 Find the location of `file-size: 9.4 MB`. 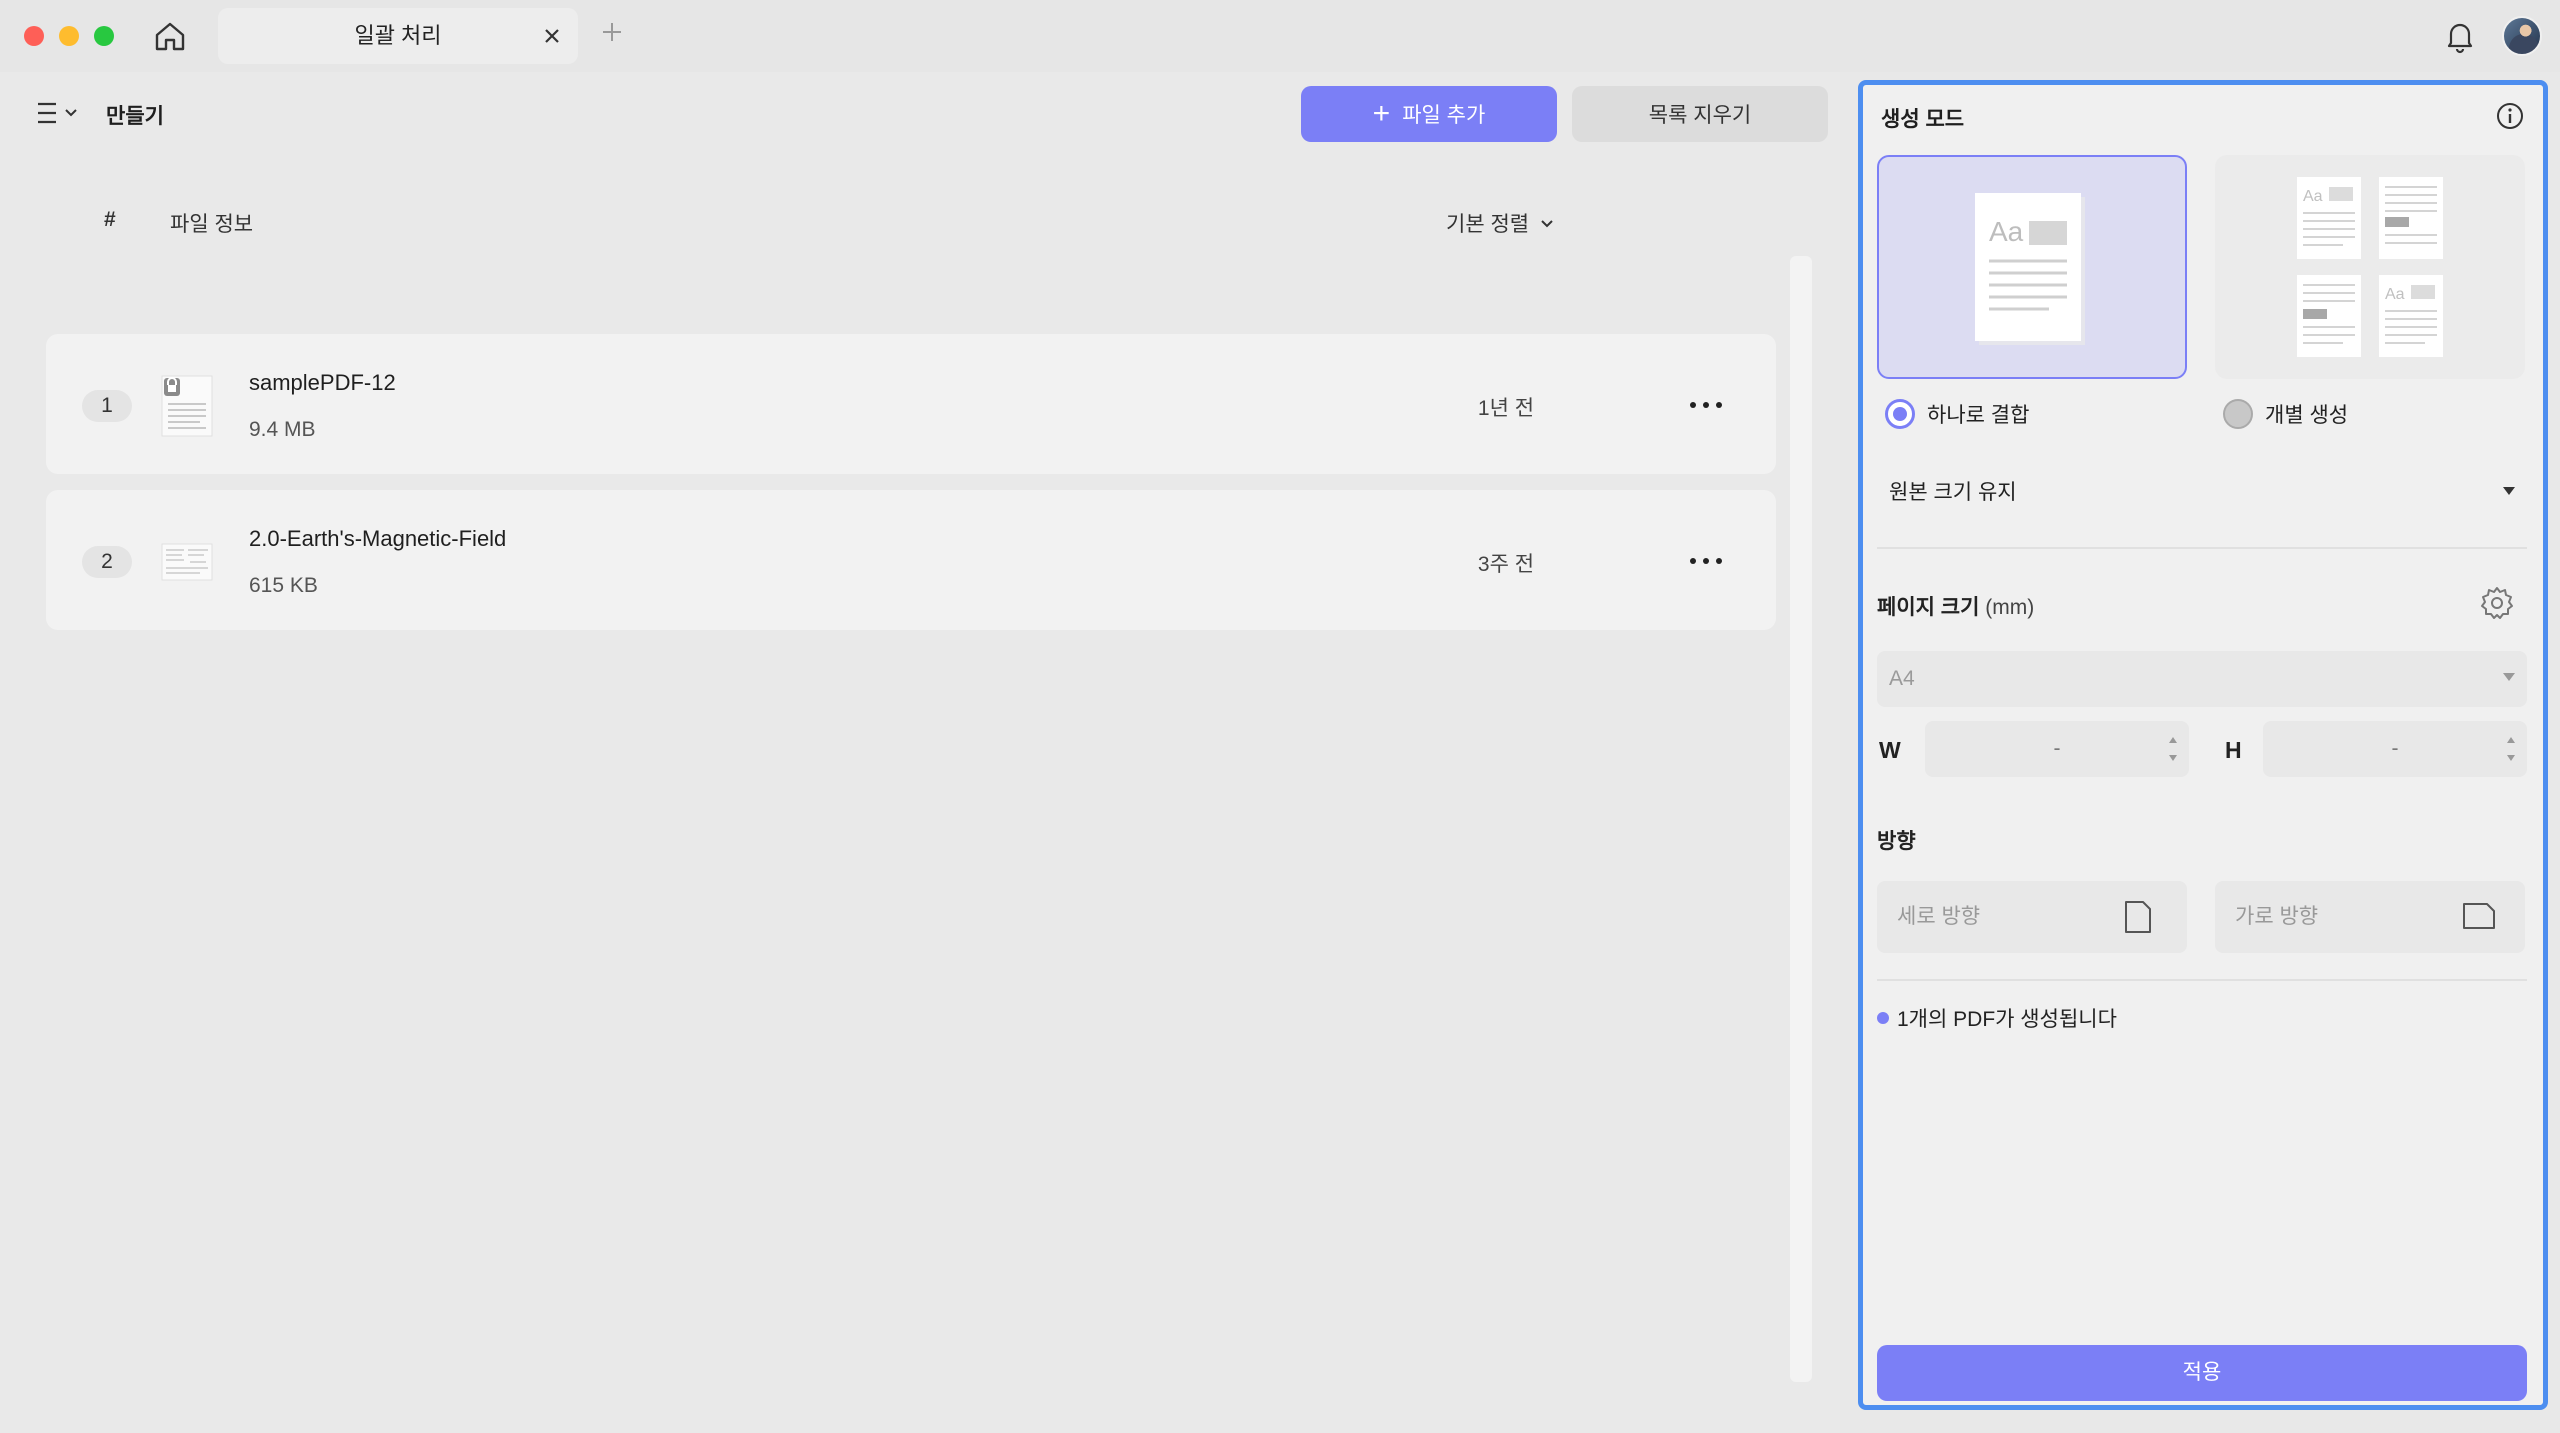

file-size: 9.4 MB is located at coordinates (282, 429).